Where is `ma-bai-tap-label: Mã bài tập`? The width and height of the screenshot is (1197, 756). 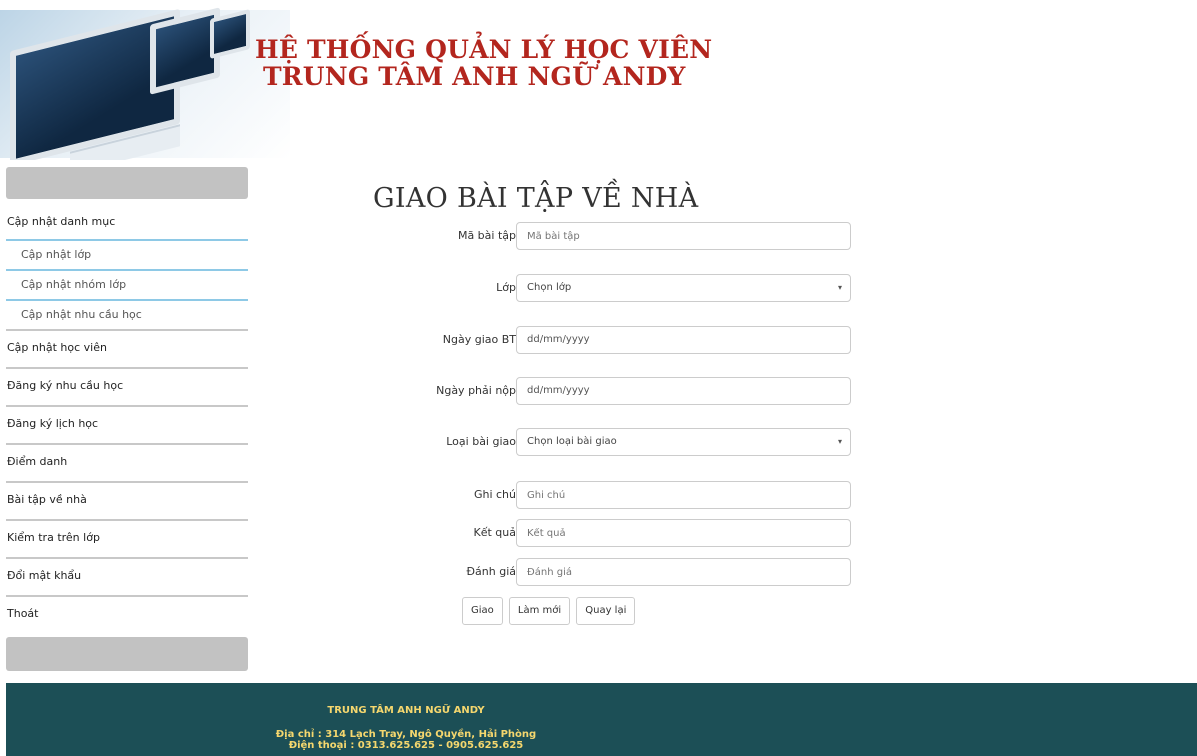 ma-bai-tap-label: Mã bài tập is located at coordinates (486, 235).